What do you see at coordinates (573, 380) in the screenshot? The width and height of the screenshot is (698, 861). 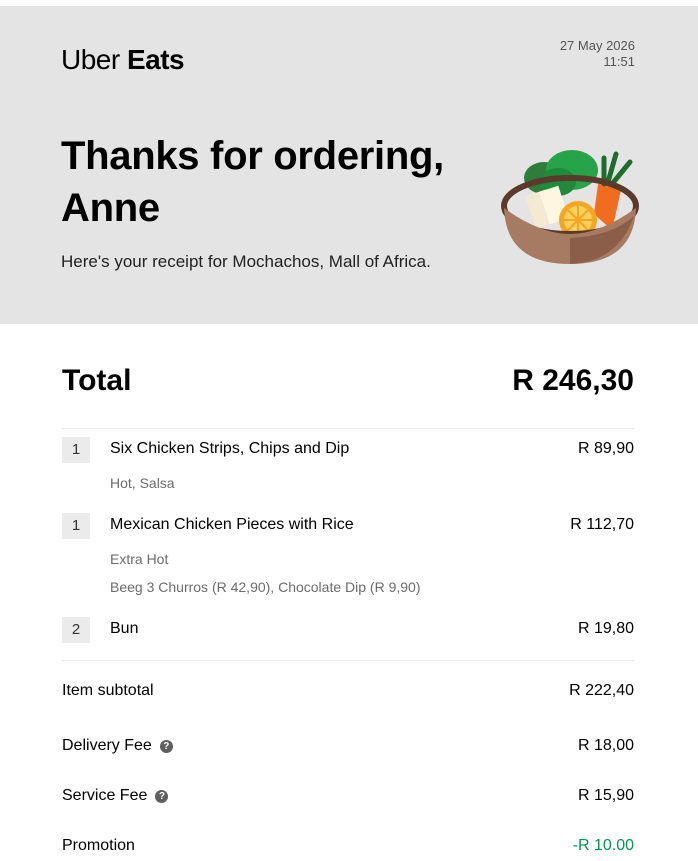 I see `total-value: R 246,30` at bounding box center [573, 380].